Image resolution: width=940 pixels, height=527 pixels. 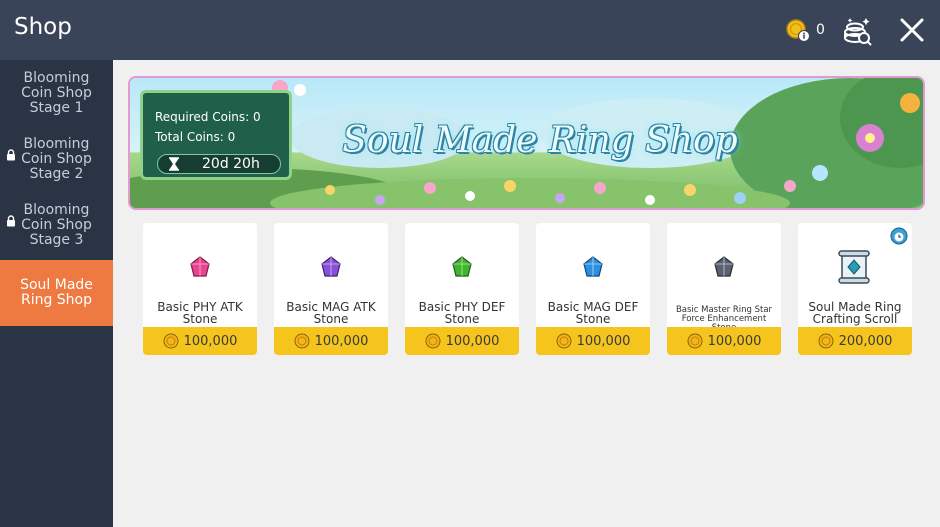 I want to click on mag-atk-stone-icon, so click(x=331, y=266).